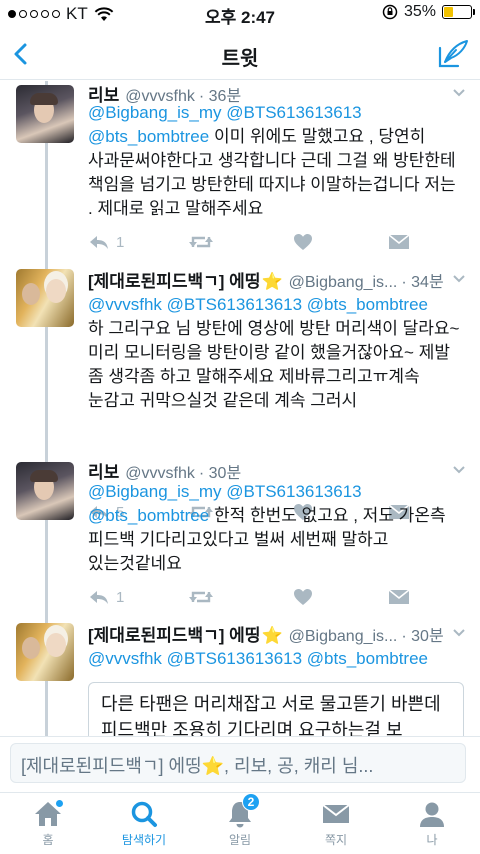 The height and width of the screenshot is (854, 480). What do you see at coordinates (240, 59) in the screenshot?
I see `page-title: 트윗` at bounding box center [240, 59].